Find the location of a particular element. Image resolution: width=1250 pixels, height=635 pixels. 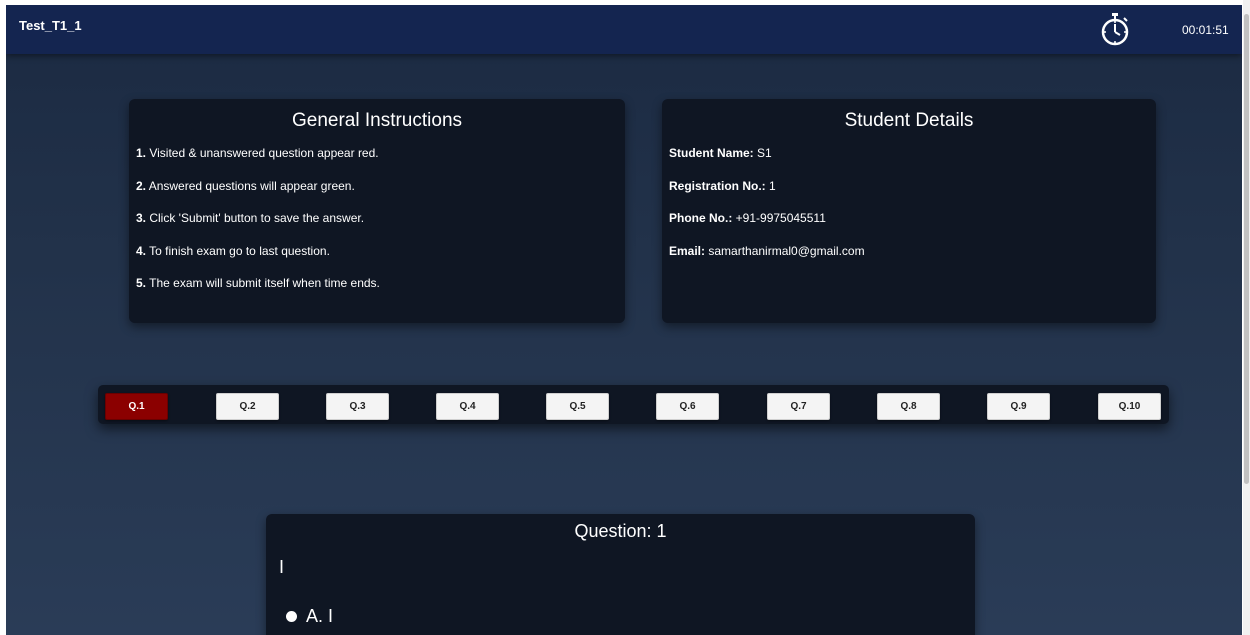

question-title: Question: 1 is located at coordinates (620, 531).